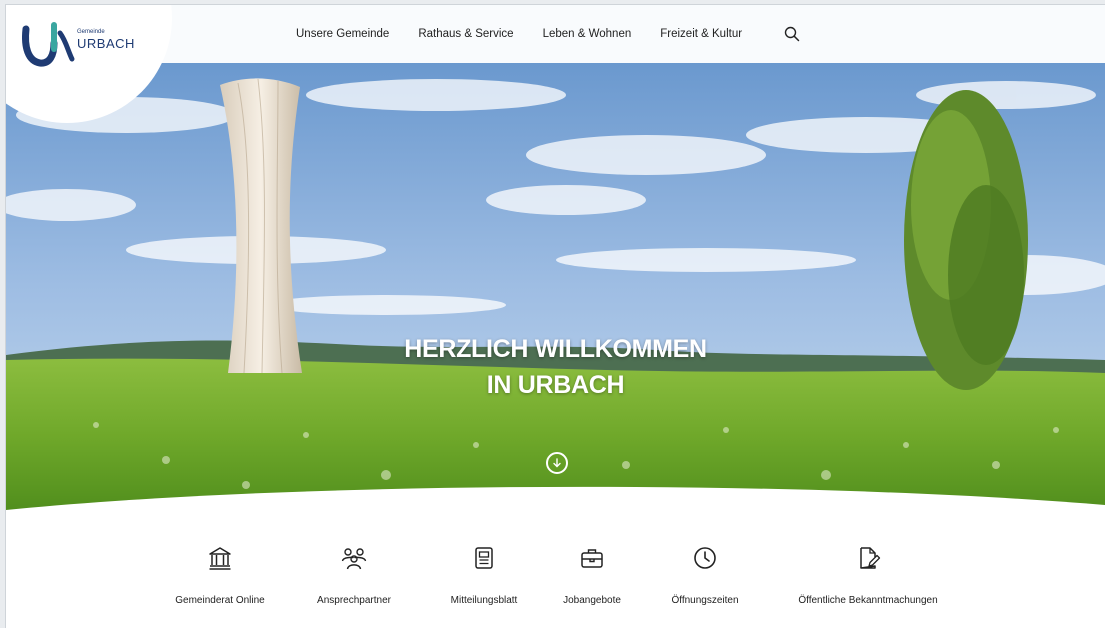 The image size is (1105, 628). Describe the element at coordinates (592, 600) in the screenshot. I see `quick-link-label: Jobangebote` at that location.